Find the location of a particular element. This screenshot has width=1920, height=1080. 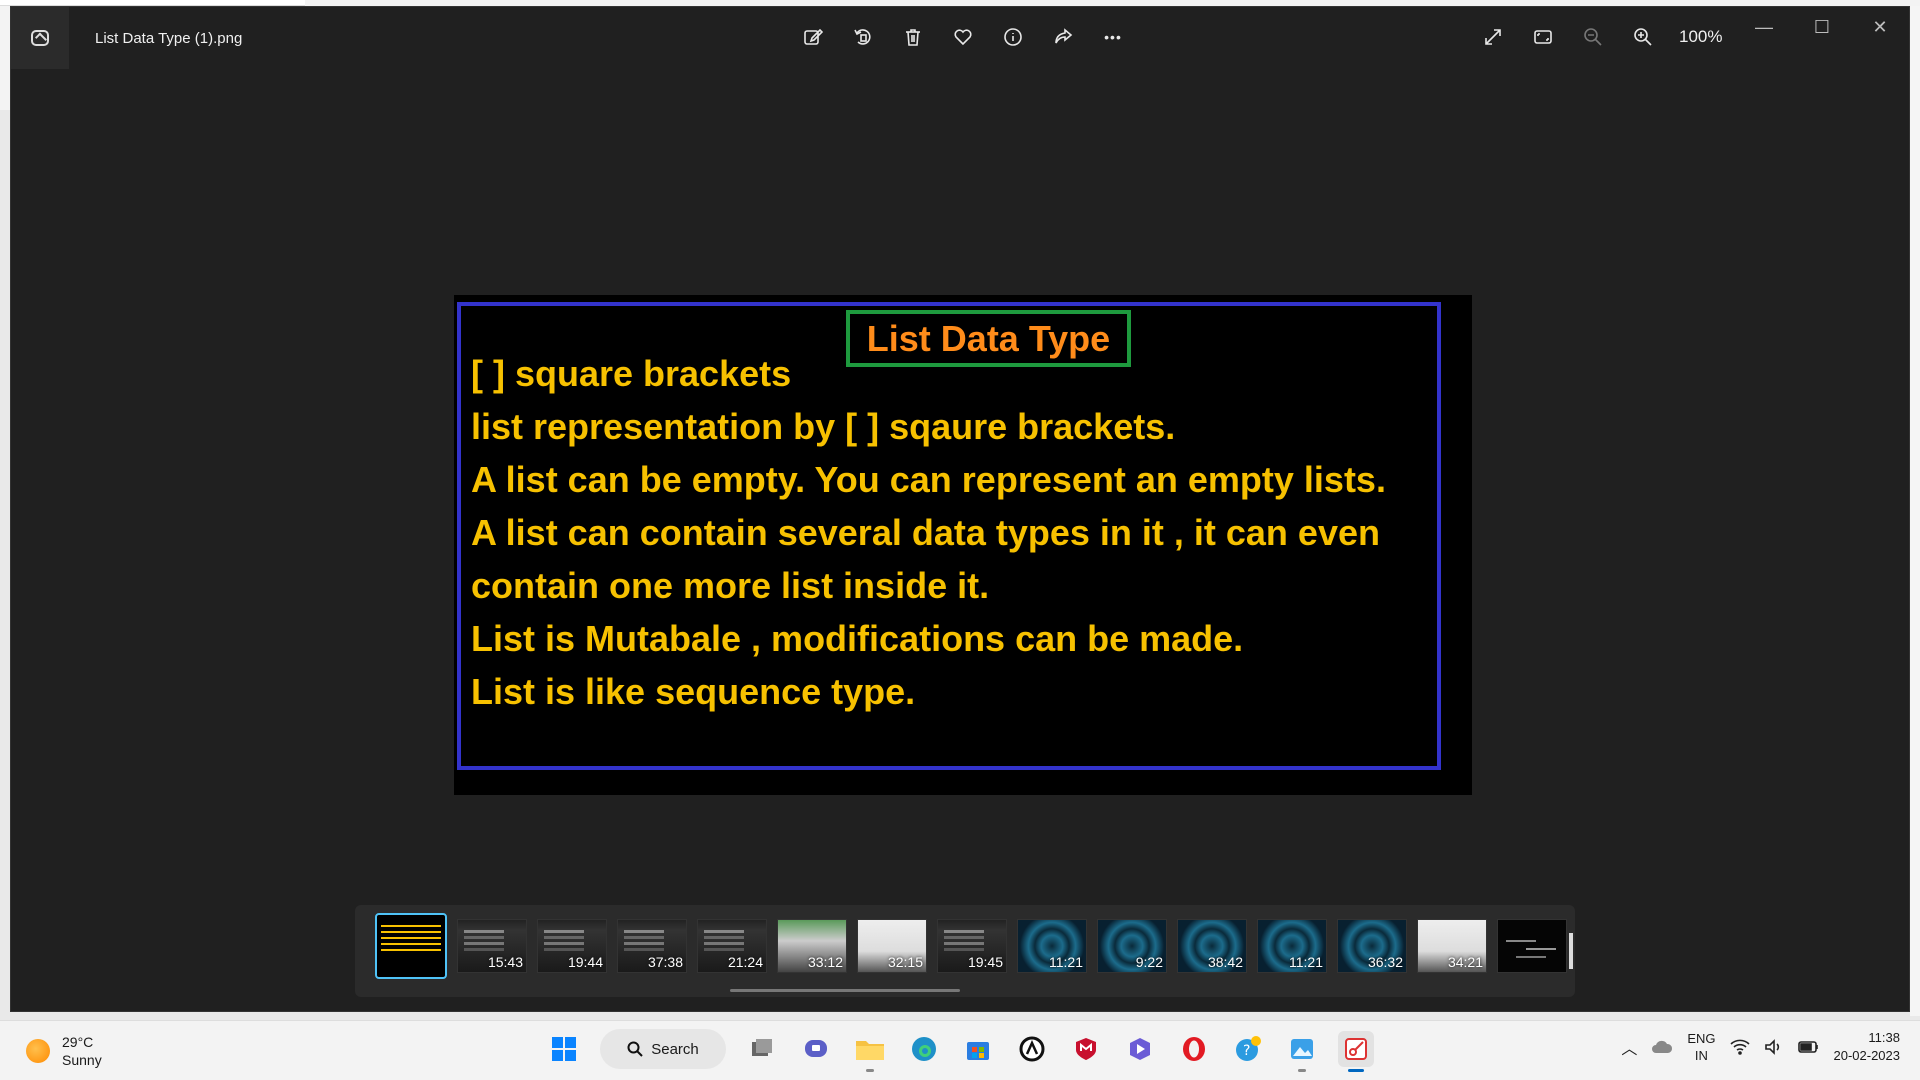

store-icon is located at coordinates (978, 1051).